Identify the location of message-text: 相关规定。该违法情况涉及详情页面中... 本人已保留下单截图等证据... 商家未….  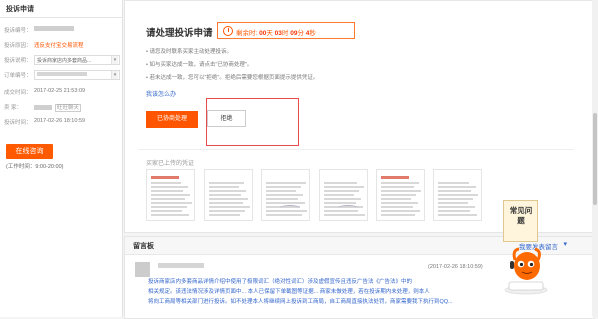
(289, 292).